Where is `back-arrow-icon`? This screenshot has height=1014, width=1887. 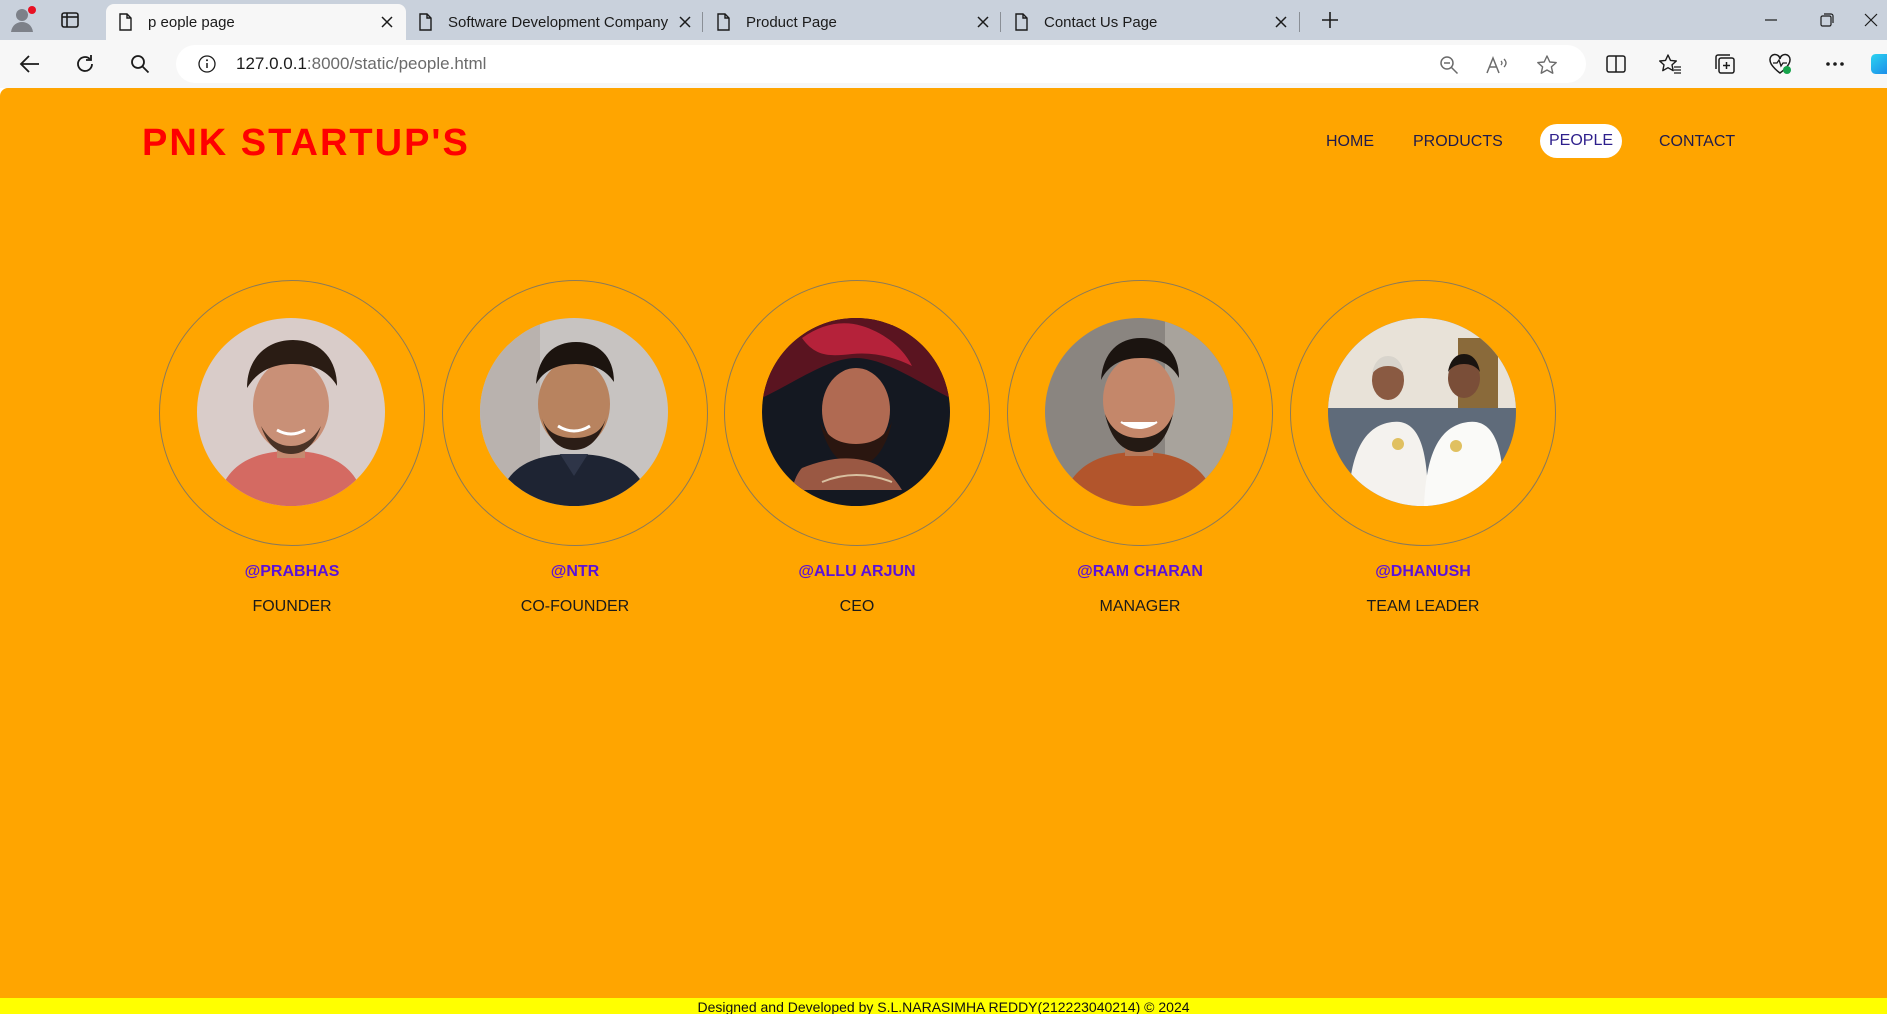
back-arrow-icon is located at coordinates (30, 64).